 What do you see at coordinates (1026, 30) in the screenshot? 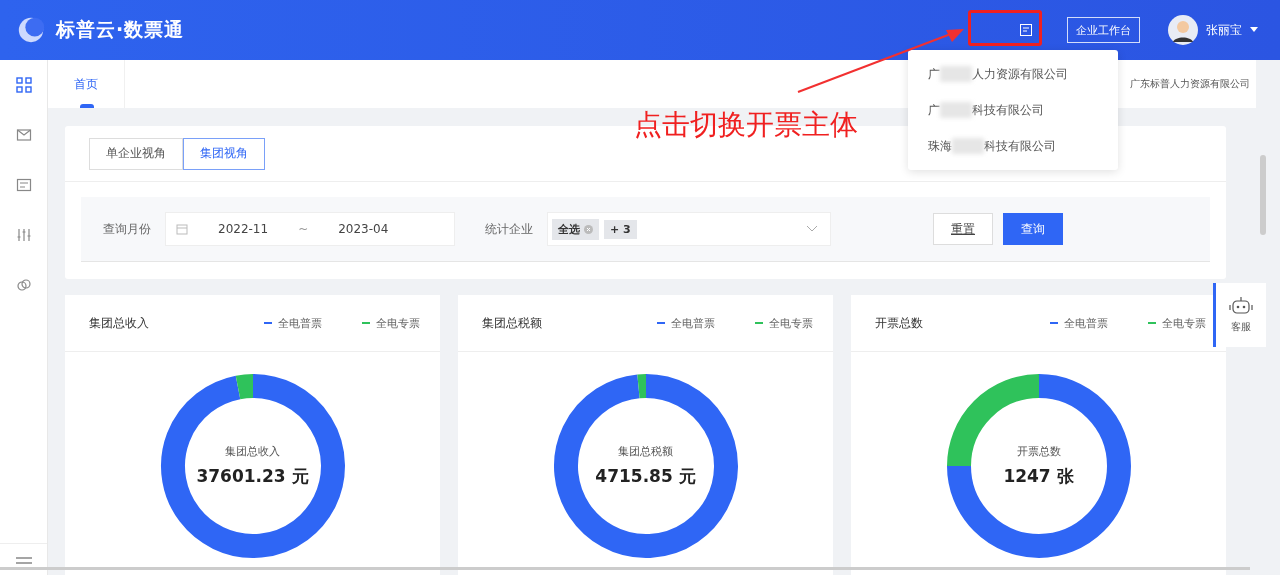
I see `document-icon` at bounding box center [1026, 30].